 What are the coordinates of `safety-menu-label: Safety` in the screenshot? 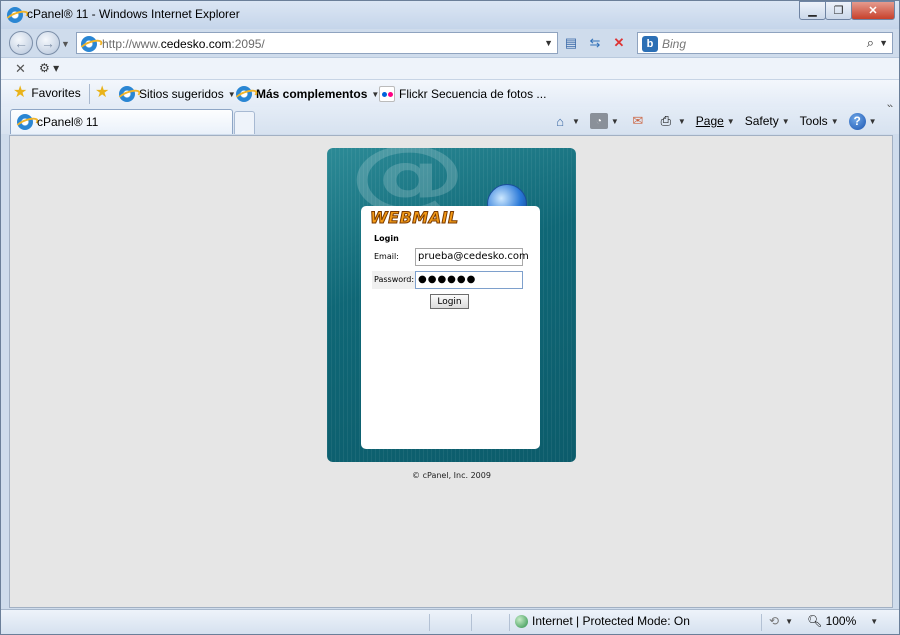 It's located at (761, 121).